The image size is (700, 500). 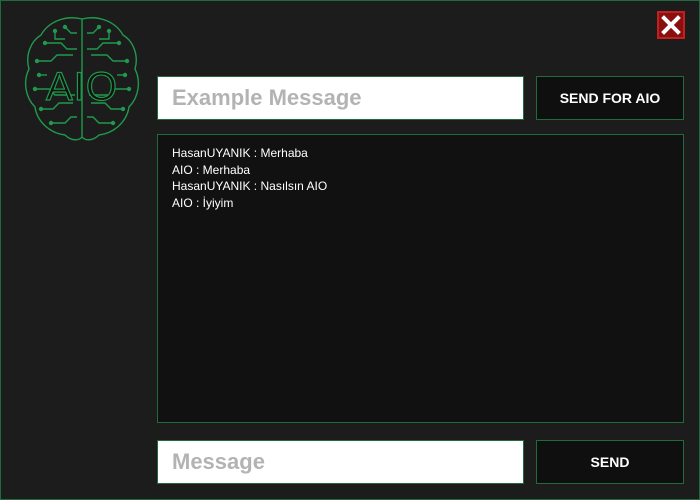 What do you see at coordinates (610, 462) in the screenshot?
I see `send-button: SEND` at bounding box center [610, 462].